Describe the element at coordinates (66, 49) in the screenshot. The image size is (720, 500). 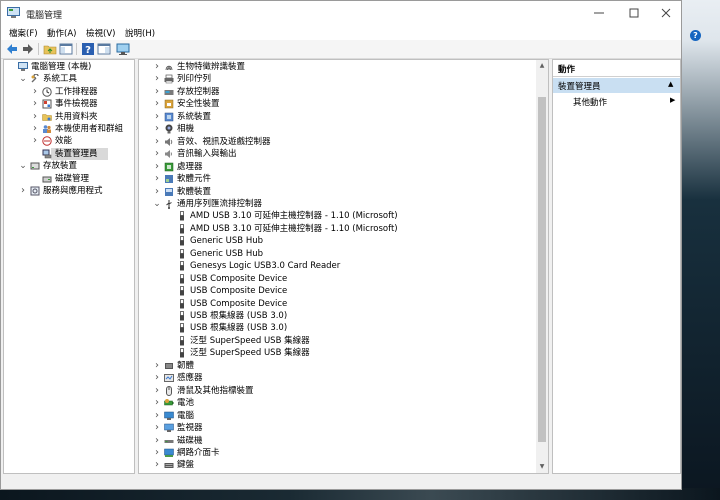
I see `show-hide-tree-icon` at that location.